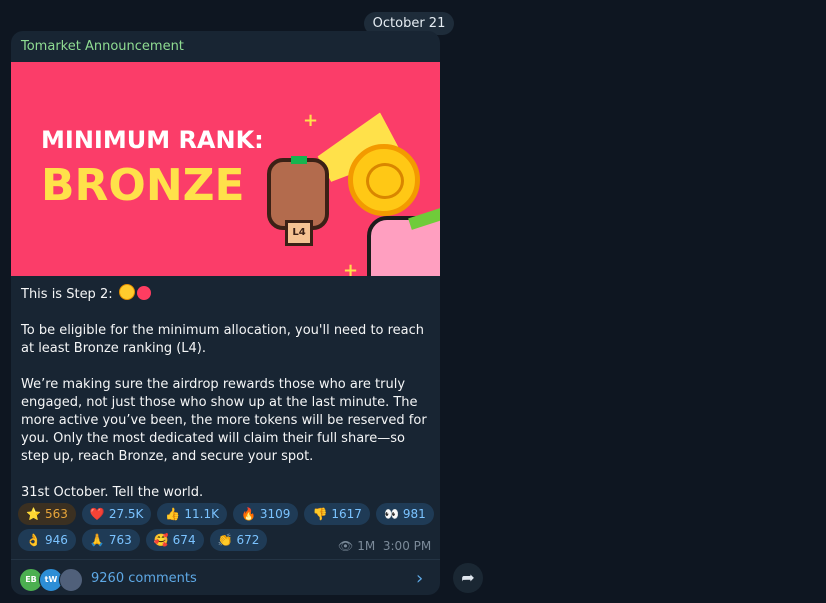  Describe the element at coordinates (56, 540) in the screenshot. I see `reaction-count: 946` at that location.